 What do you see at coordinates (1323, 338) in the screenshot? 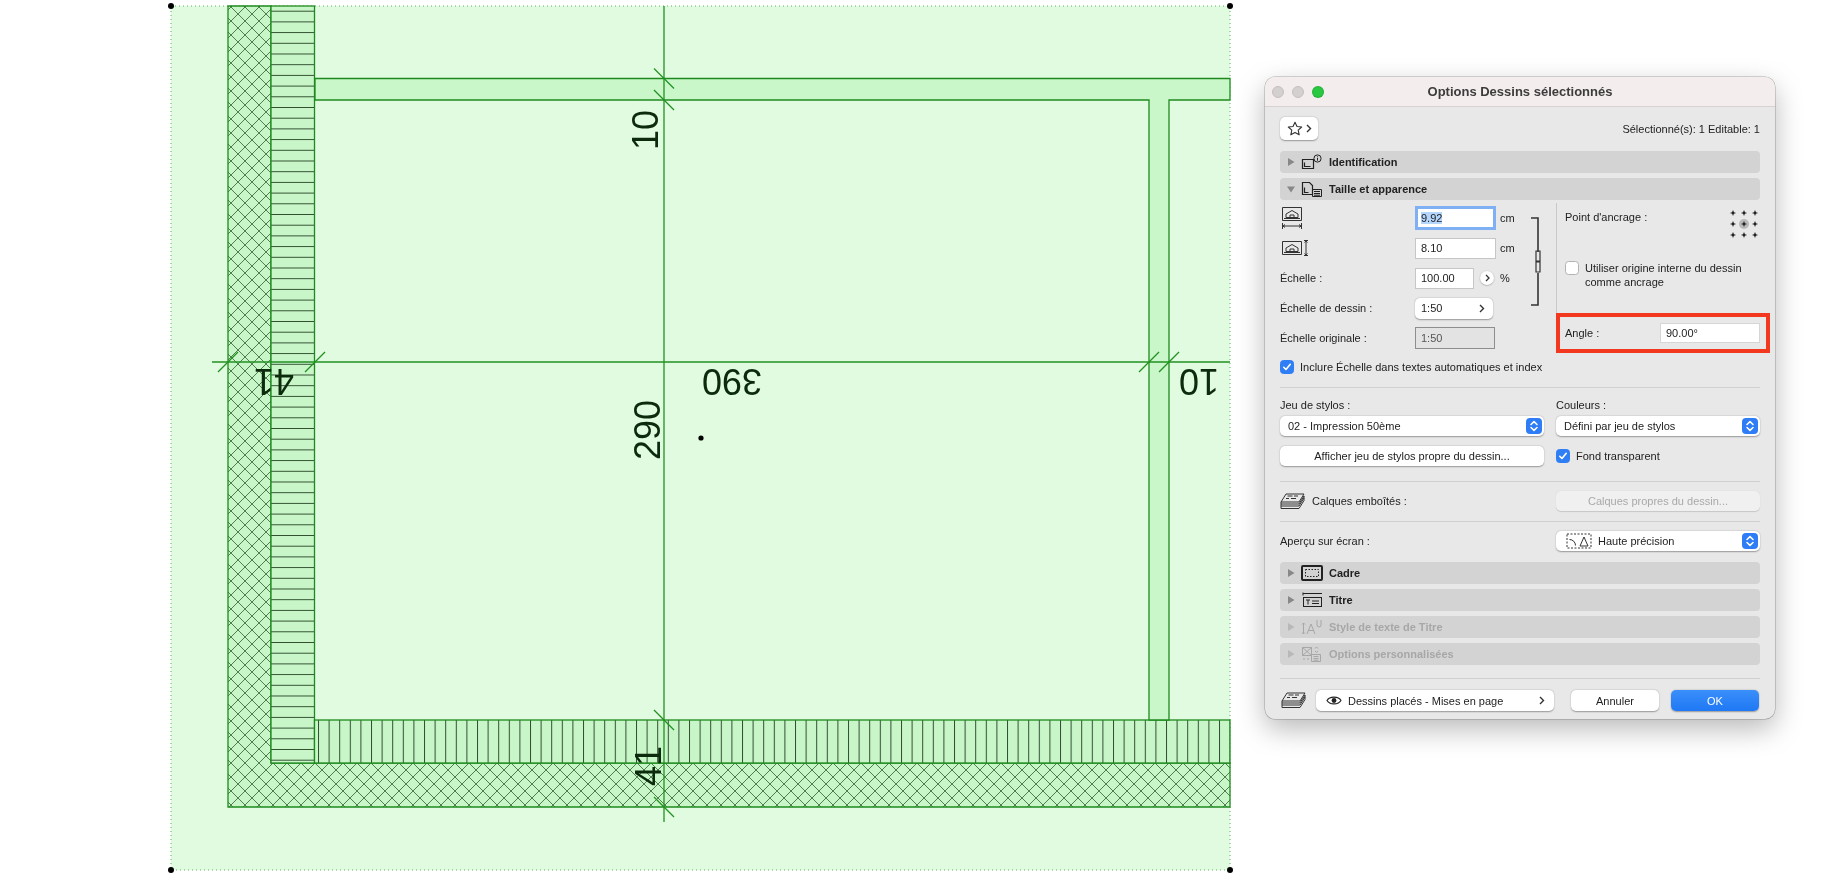
I see `field-label: Échelle originale :` at bounding box center [1323, 338].